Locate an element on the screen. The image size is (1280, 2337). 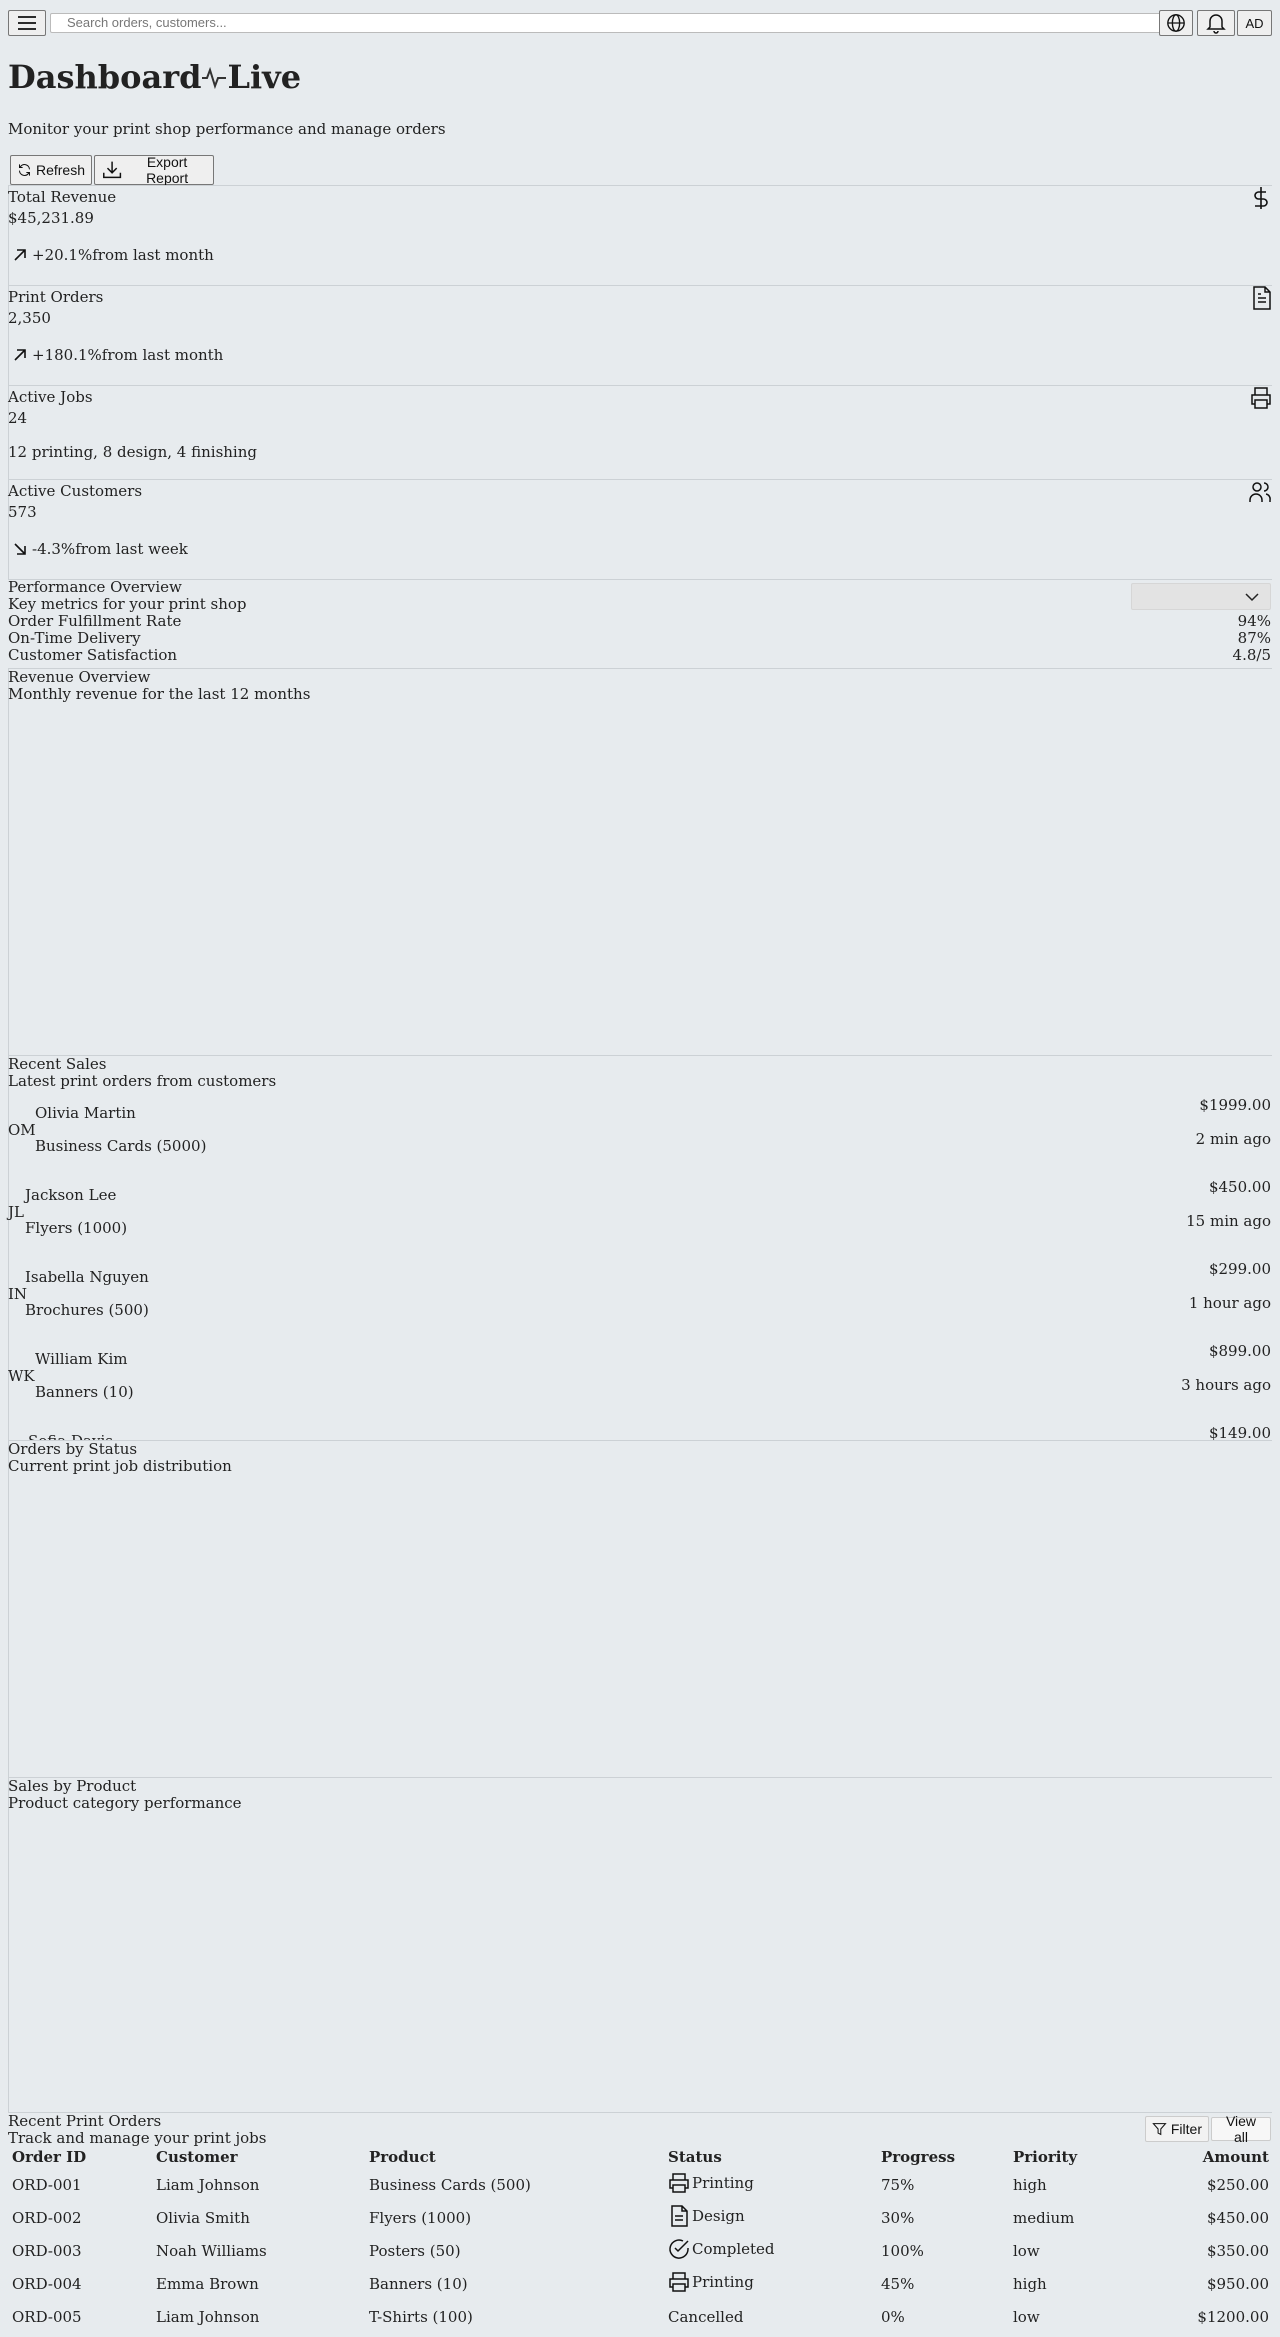
period-select is located at coordinates (1201, 596).